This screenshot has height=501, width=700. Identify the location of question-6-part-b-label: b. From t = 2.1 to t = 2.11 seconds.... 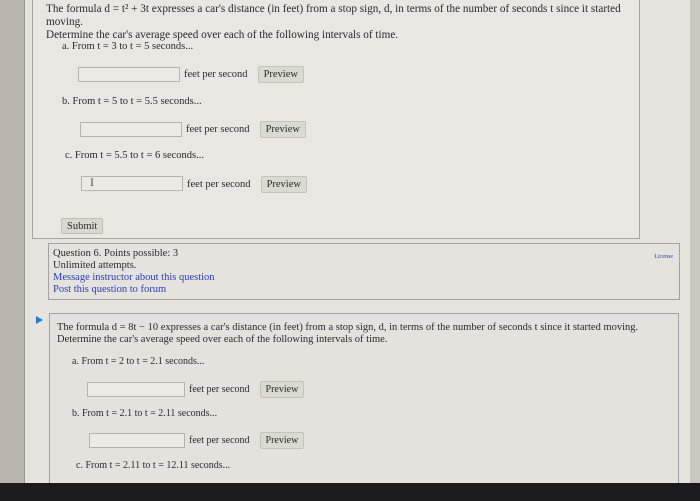
(145, 413).